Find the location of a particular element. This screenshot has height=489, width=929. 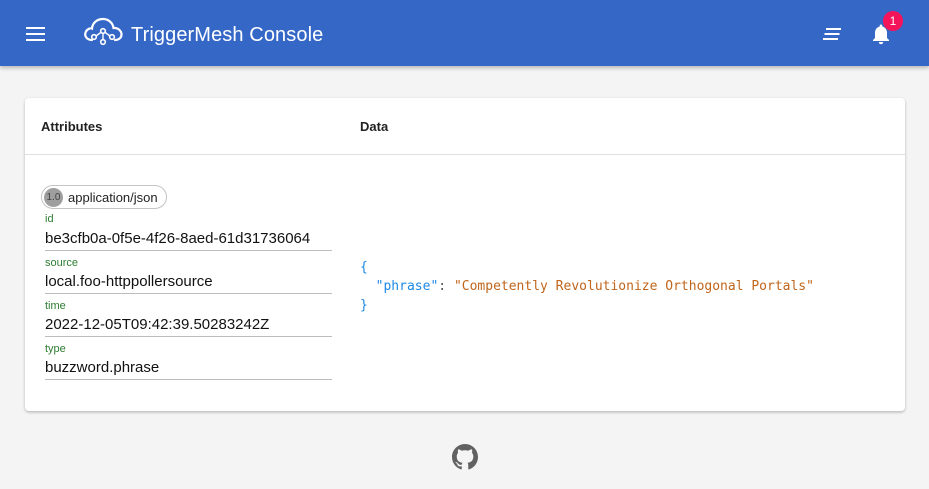

menu-button is located at coordinates (36, 34).